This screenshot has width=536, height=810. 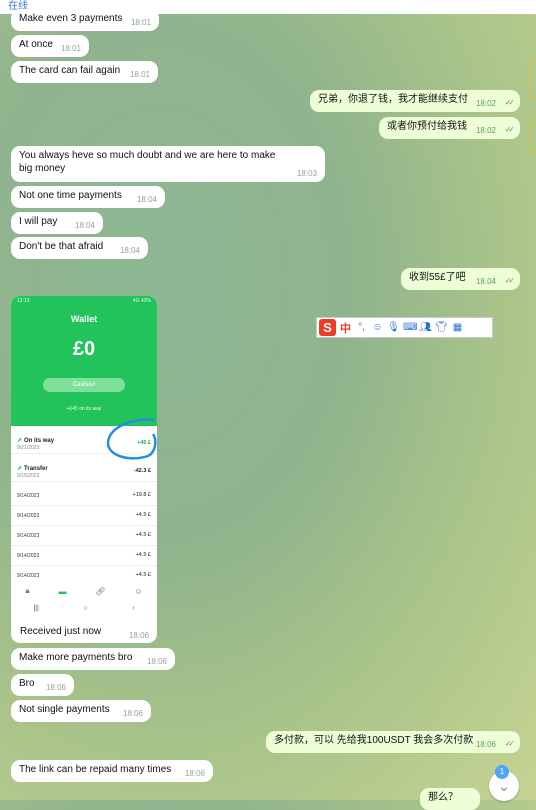 What do you see at coordinates (410, 327) in the screenshot?
I see `keyboard-icon: ⌨︎` at bounding box center [410, 327].